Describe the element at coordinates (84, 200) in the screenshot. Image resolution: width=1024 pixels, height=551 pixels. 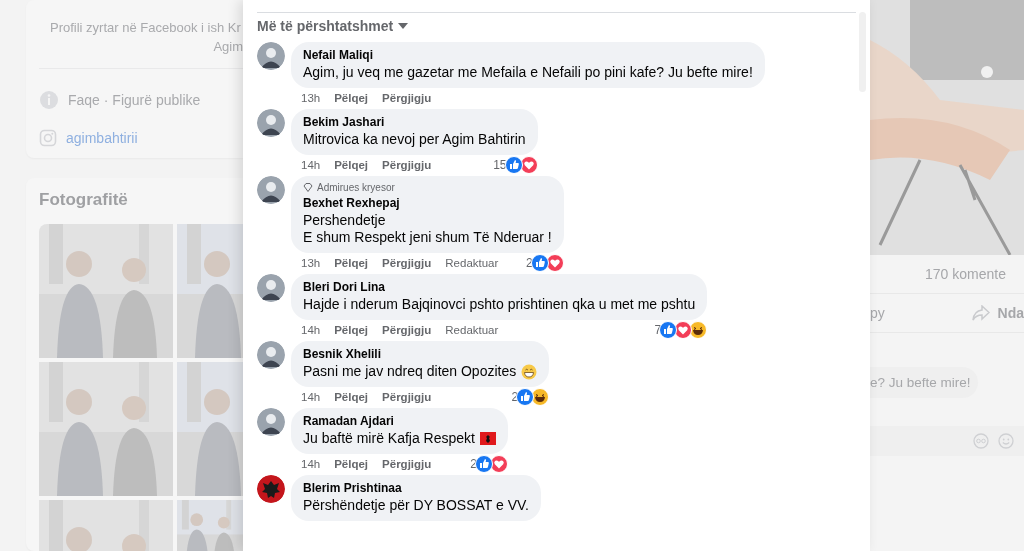
I see `section-title: Fotografitë` at that location.